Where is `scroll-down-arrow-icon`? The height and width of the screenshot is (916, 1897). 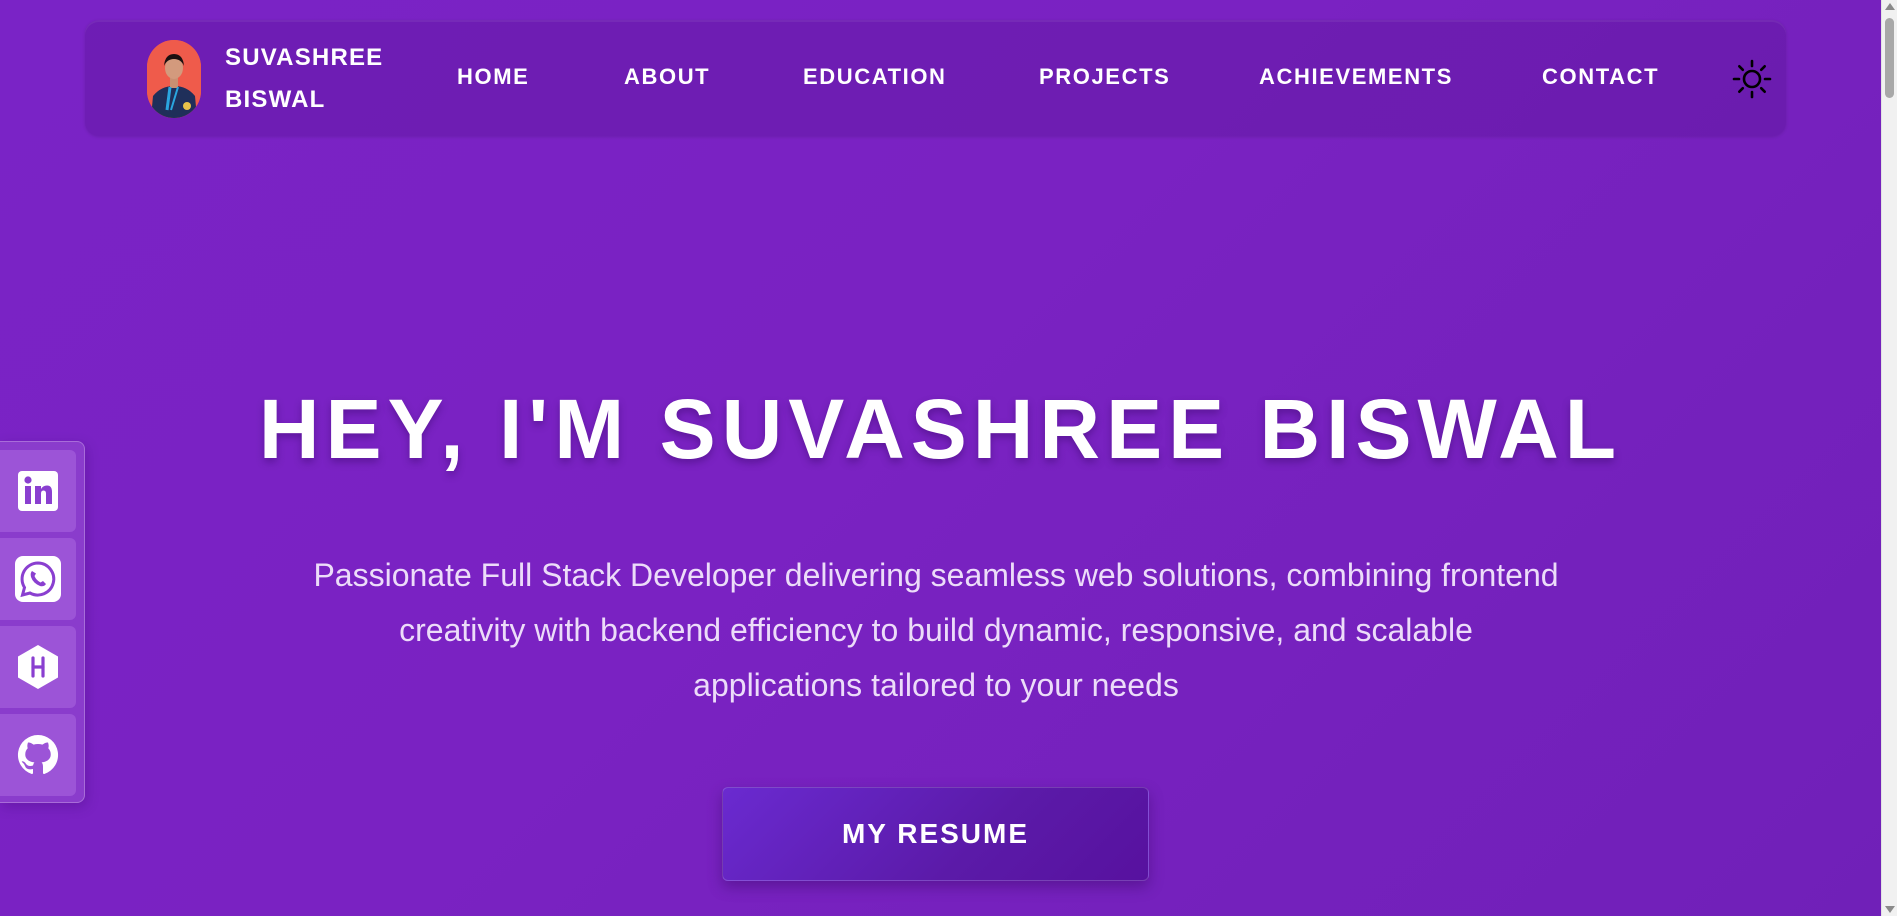
scroll-down-arrow-icon is located at coordinates (1890, 909).